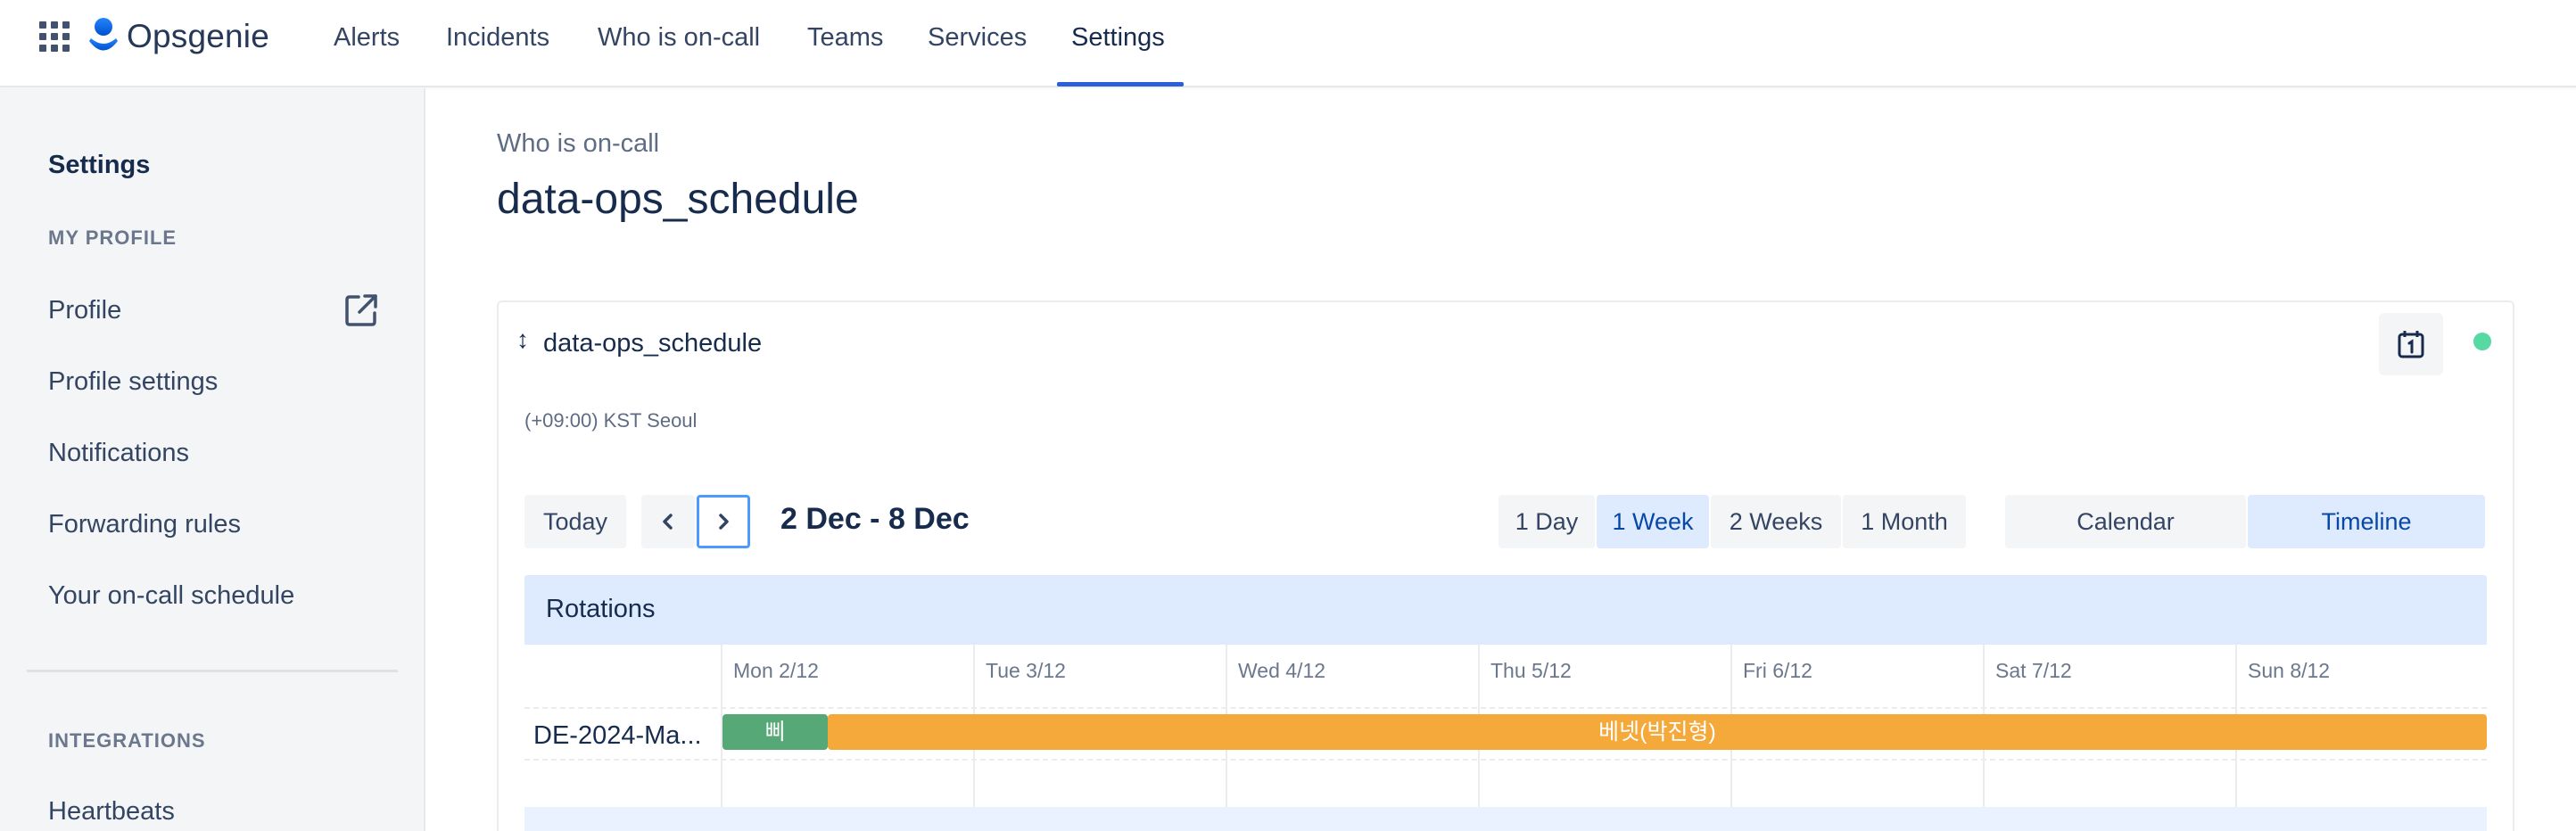 This screenshot has width=2576, height=831. What do you see at coordinates (198, 36) in the screenshot?
I see `app-name: Opsgenie` at bounding box center [198, 36].